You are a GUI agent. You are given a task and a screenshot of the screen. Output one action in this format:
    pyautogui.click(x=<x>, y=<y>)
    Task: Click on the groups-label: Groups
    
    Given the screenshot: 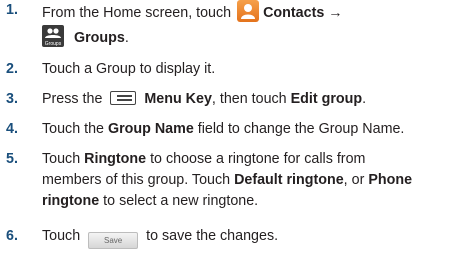 What is the action you would take?
    pyautogui.click(x=99, y=38)
    